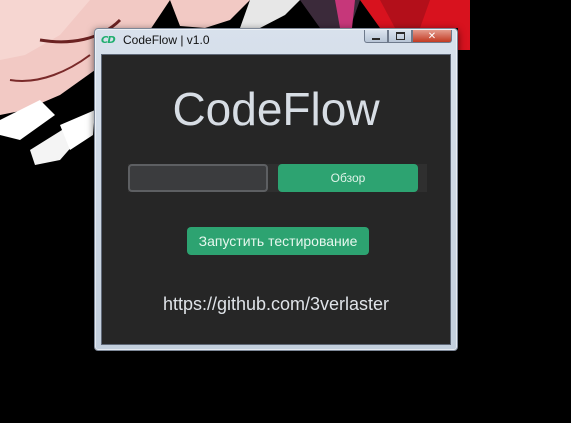 Image resolution: width=571 pixels, height=423 pixels. Describe the element at coordinates (166, 40) in the screenshot. I see `window-title: CodeFlow | v1.0` at that location.